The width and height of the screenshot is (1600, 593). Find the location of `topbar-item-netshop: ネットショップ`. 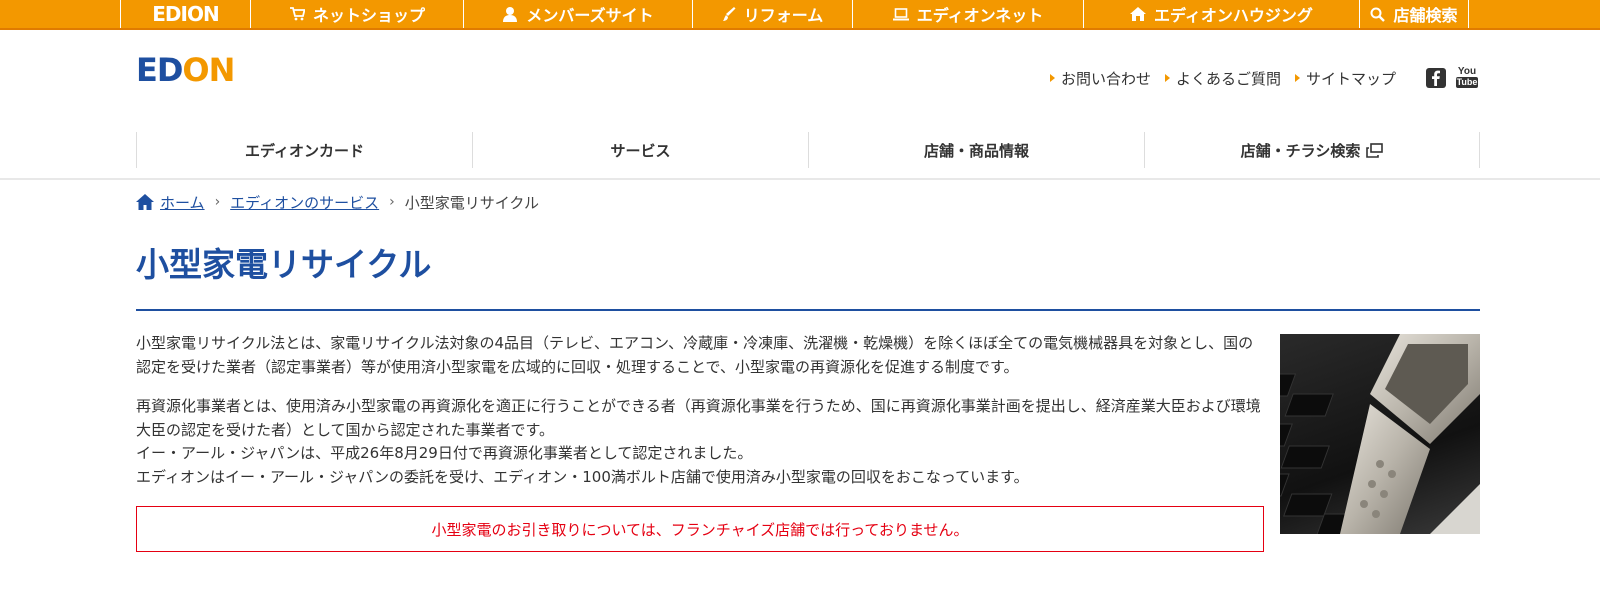

topbar-item-netshop: ネットショップ is located at coordinates (356, 14).